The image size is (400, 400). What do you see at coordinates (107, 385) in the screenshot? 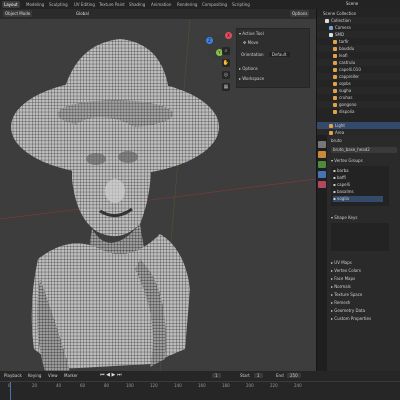
I see `tick-label: 80` at bounding box center [107, 385].